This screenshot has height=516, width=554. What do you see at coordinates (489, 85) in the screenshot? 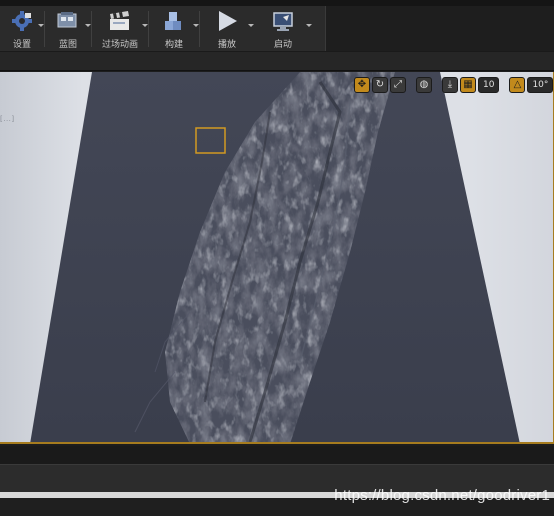
I see `grid-snap-value: 10` at bounding box center [489, 85].